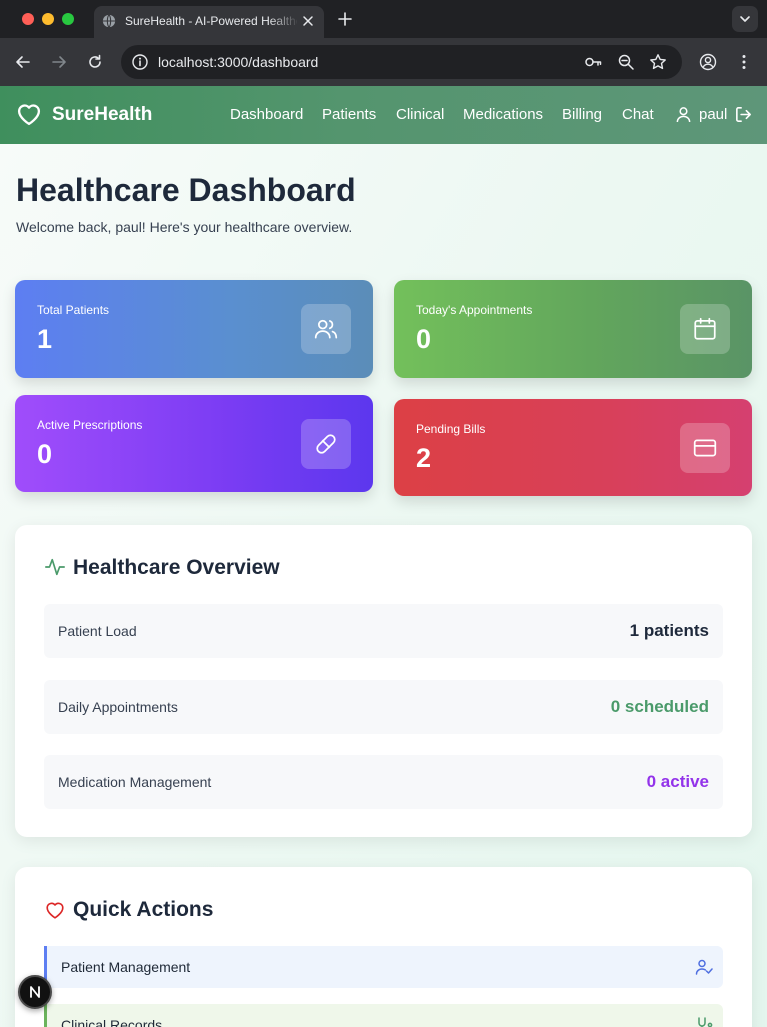 The height and width of the screenshot is (1027, 767). What do you see at coordinates (308, 21) in the screenshot?
I see `close-icon` at bounding box center [308, 21].